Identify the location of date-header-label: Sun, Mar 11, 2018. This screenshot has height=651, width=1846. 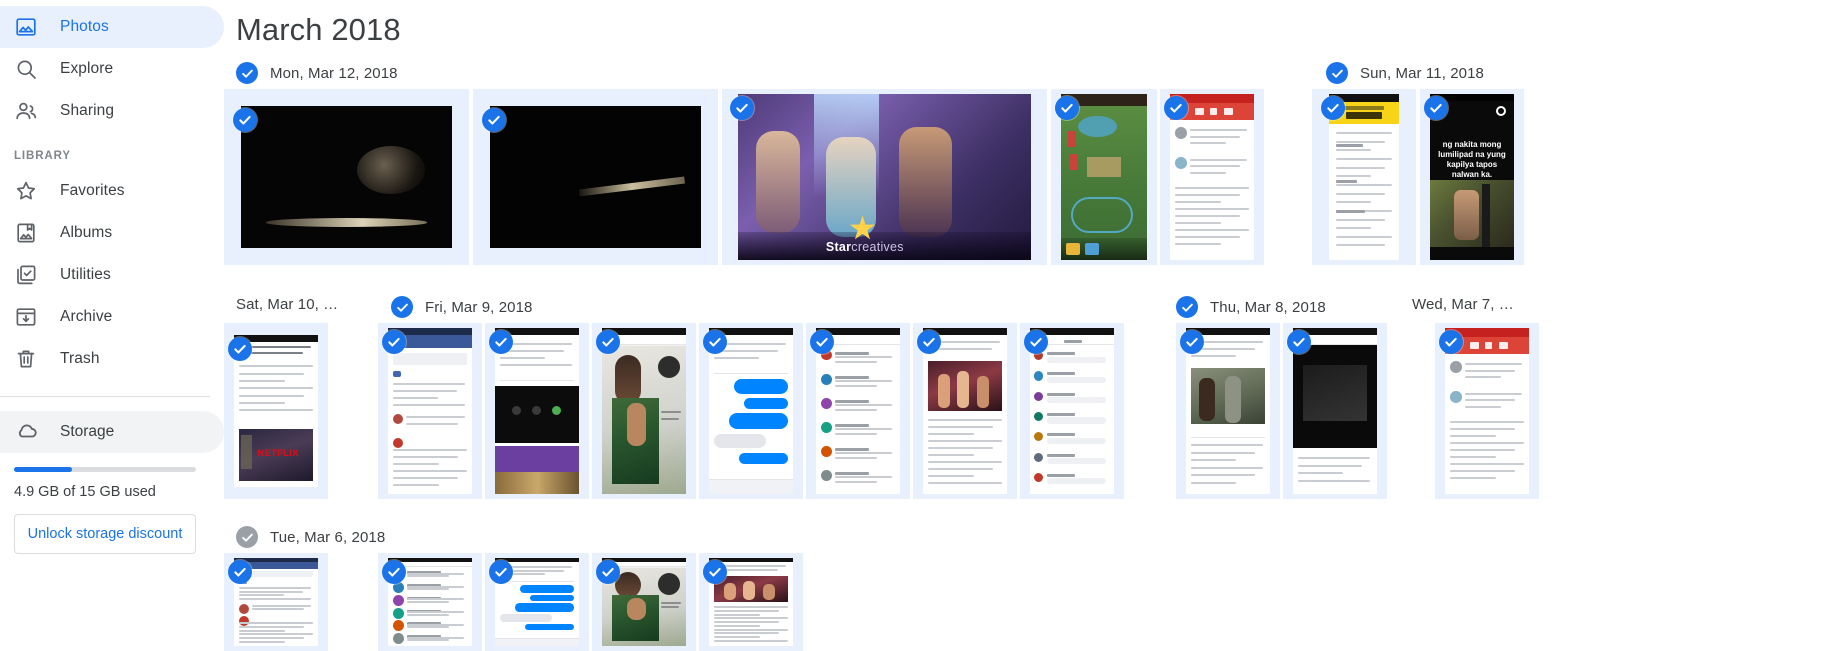
(1422, 73).